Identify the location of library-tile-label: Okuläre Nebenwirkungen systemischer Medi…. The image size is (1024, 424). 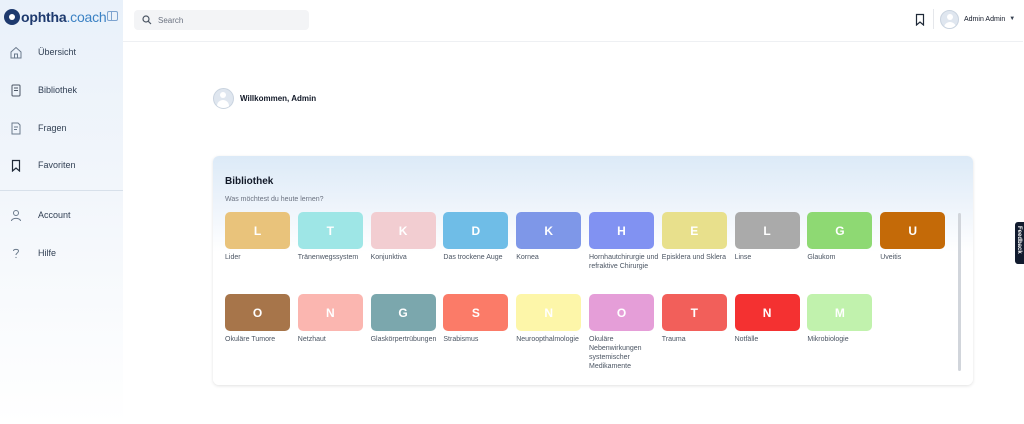
(615, 353).